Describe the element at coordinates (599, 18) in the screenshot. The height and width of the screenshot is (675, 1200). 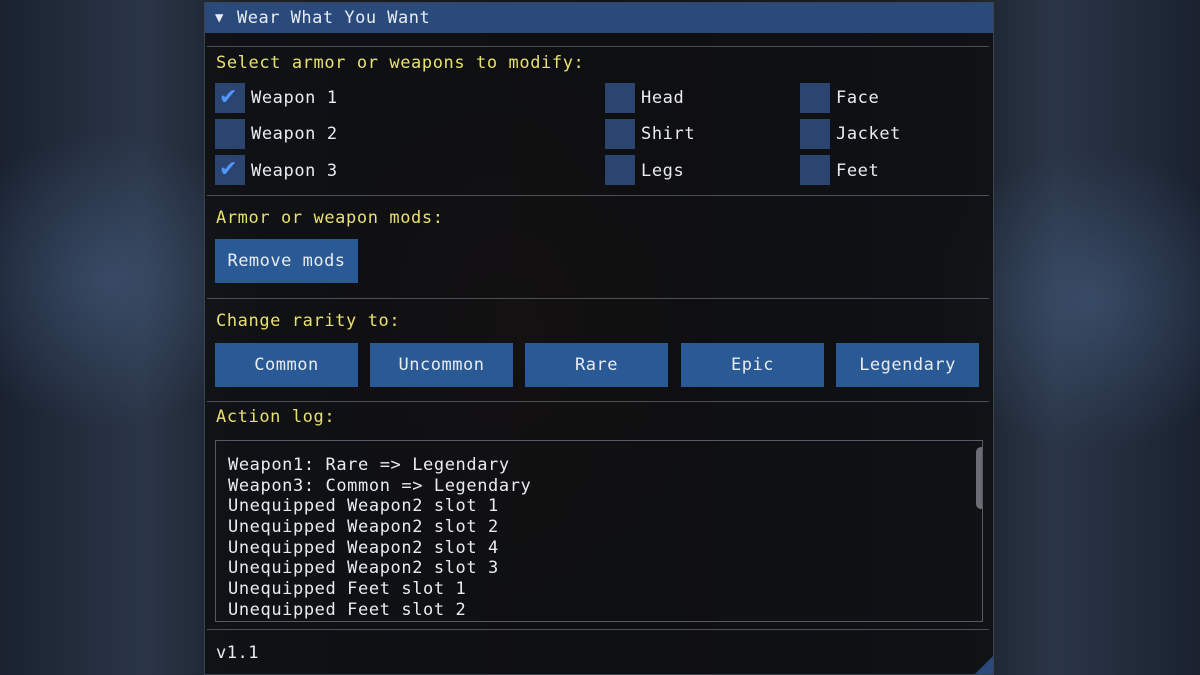
I see `title-bar: ▼ Wear What You Want` at that location.